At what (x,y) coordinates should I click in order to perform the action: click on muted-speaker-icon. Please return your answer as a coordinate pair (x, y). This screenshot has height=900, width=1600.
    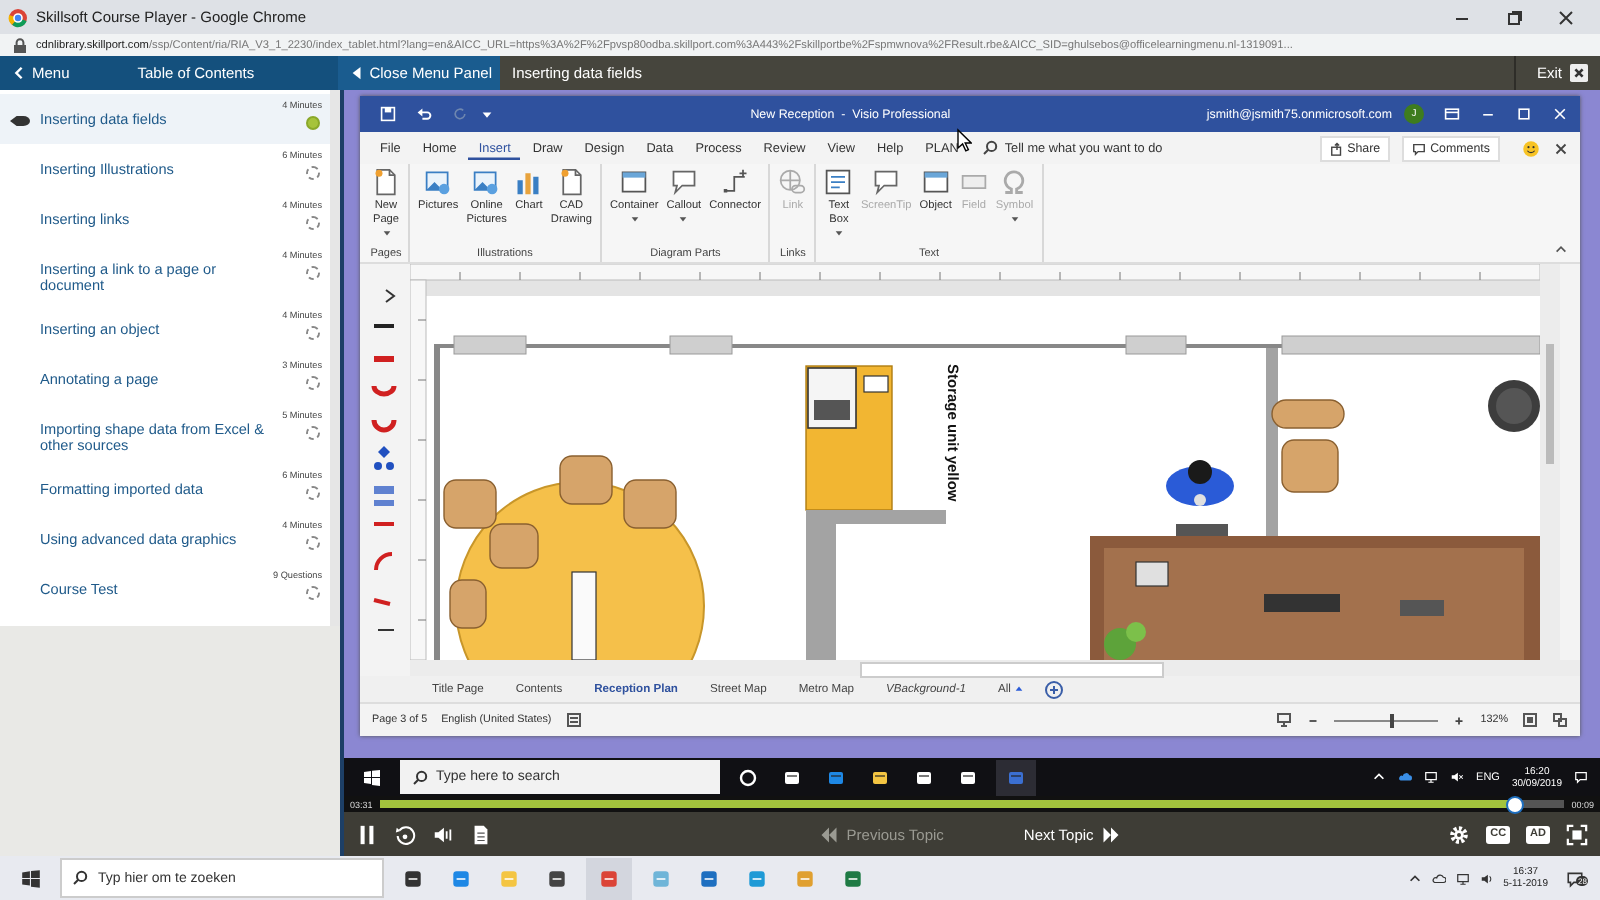
    Looking at the image, I should click on (1457, 777).